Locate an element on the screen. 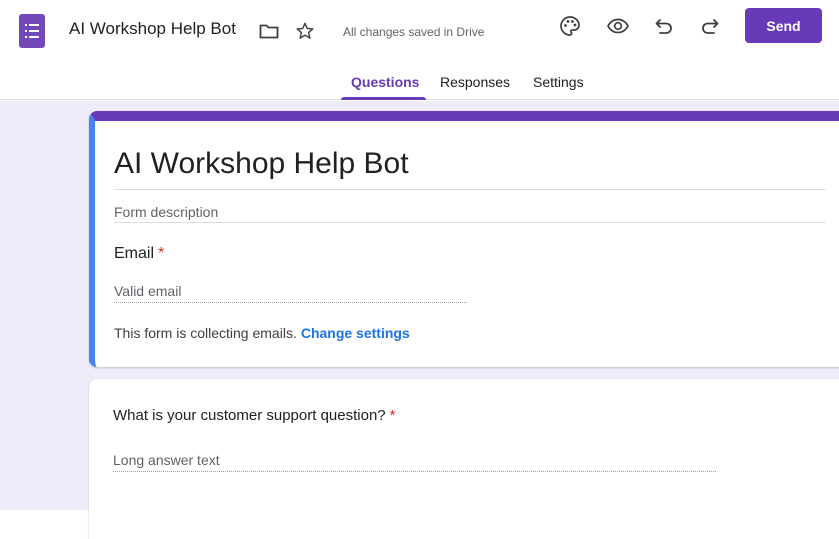  forms-app-icon is located at coordinates (32, 31).